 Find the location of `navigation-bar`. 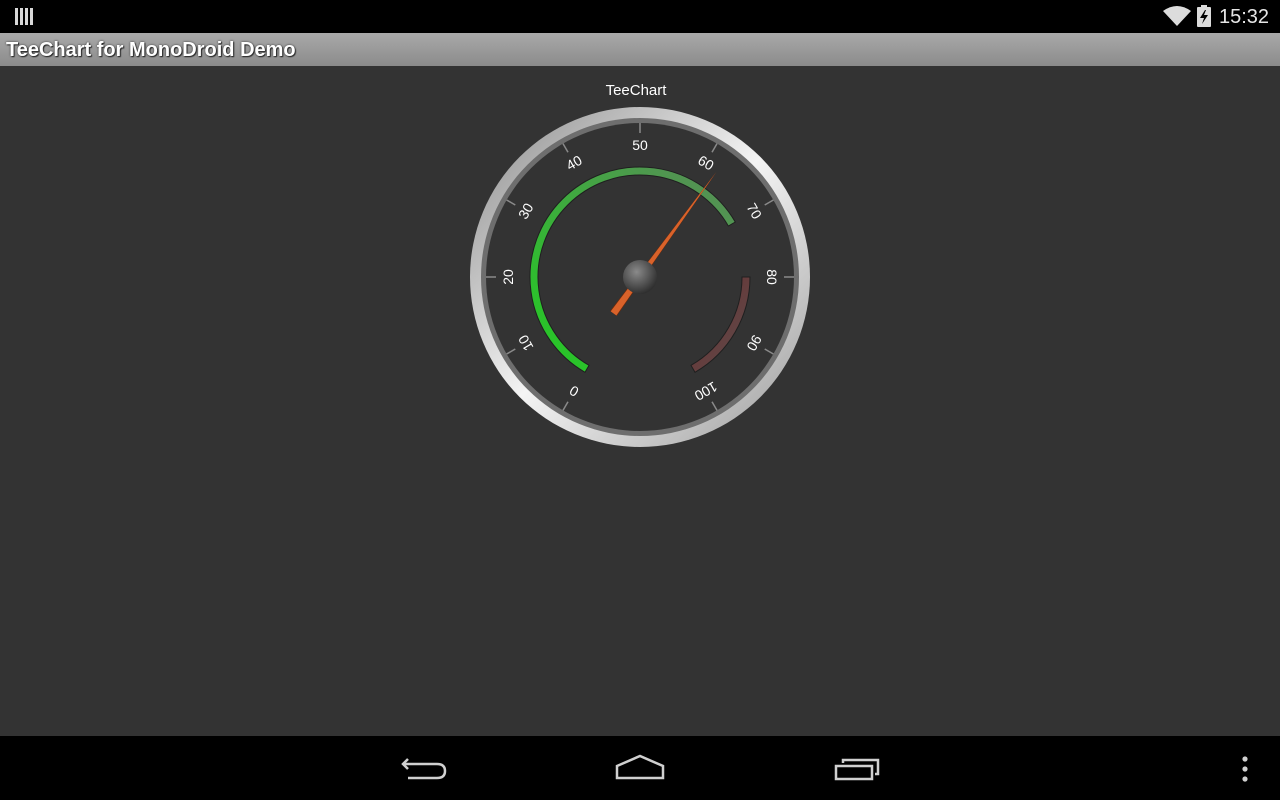

navigation-bar is located at coordinates (640, 768).